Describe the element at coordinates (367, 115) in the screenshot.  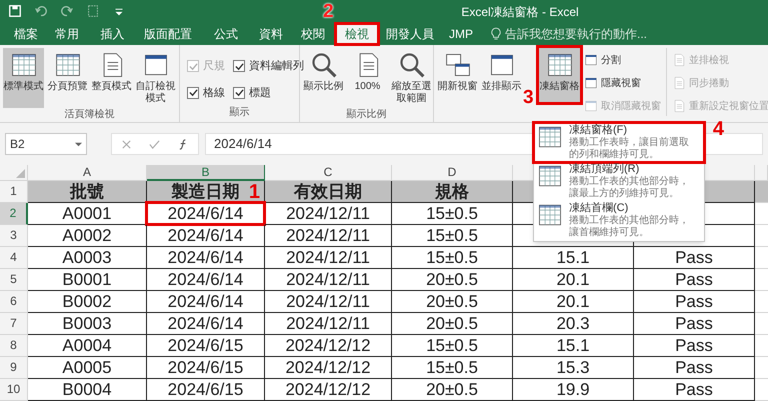
I see `group-label: 顯示比例` at that location.